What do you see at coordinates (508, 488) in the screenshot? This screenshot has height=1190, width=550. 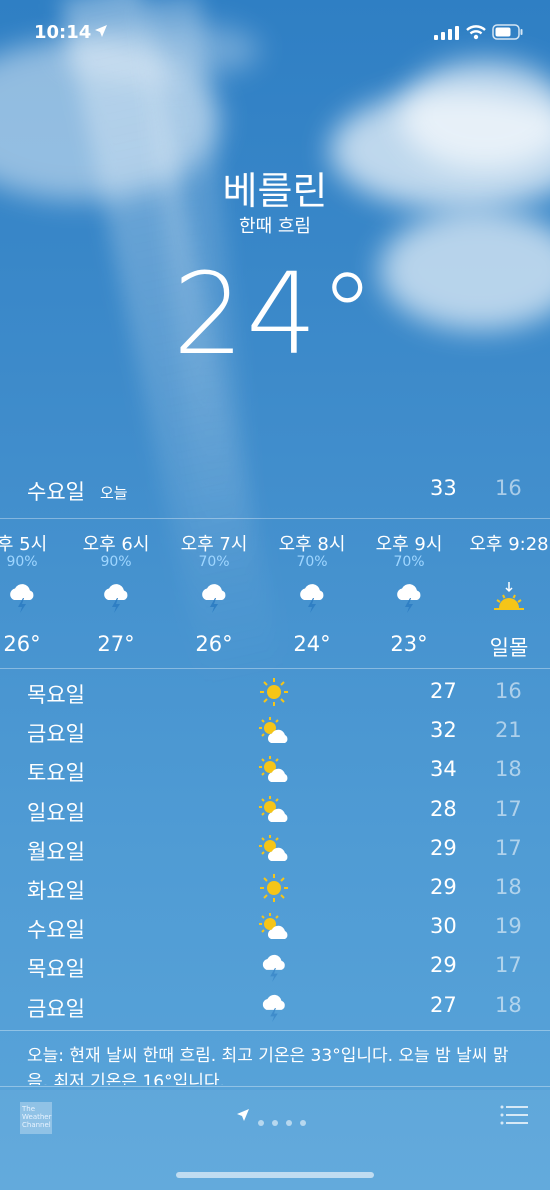 I see `today-low: 16` at bounding box center [508, 488].